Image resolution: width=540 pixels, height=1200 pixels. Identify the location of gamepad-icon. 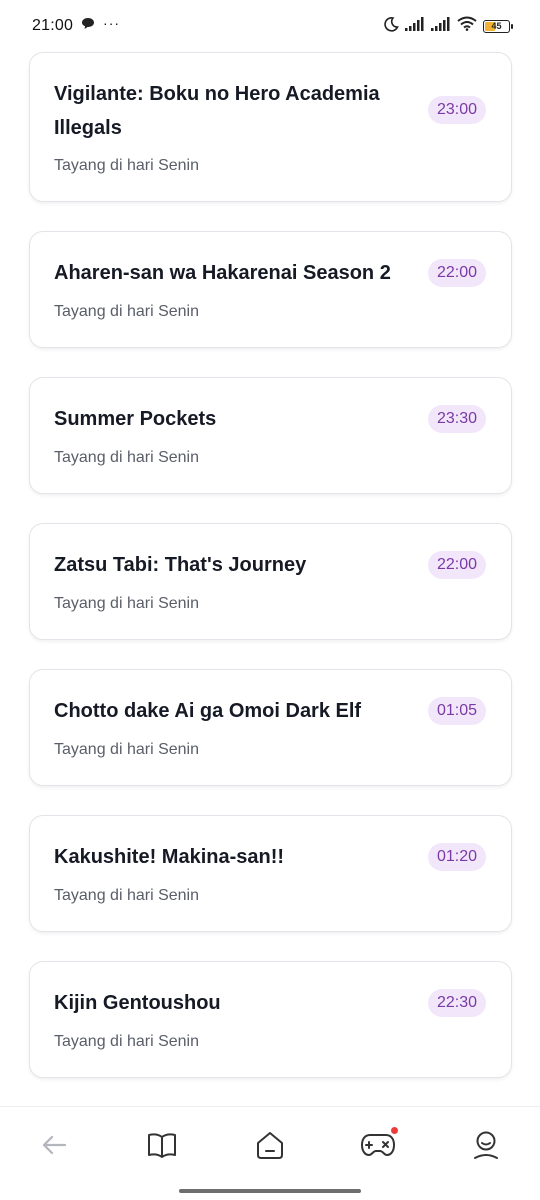
(378, 1147).